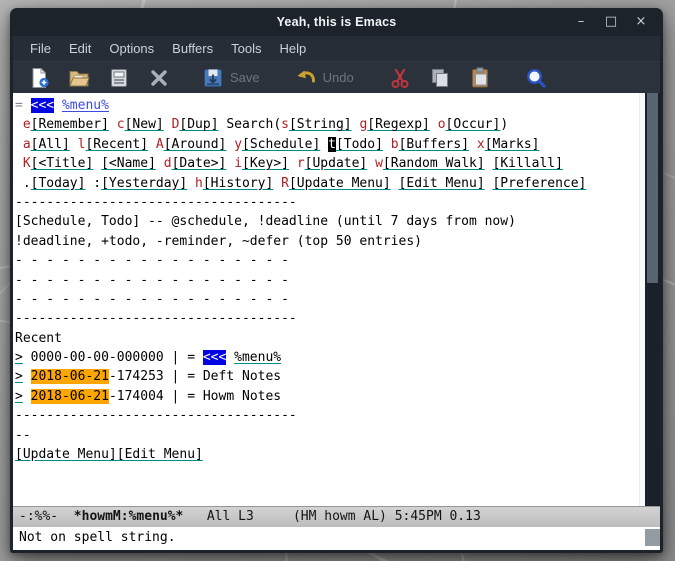 The width and height of the screenshot is (675, 561). Describe the element at coordinates (238, 183) in the screenshot. I see `menu-link: [History]` at that location.